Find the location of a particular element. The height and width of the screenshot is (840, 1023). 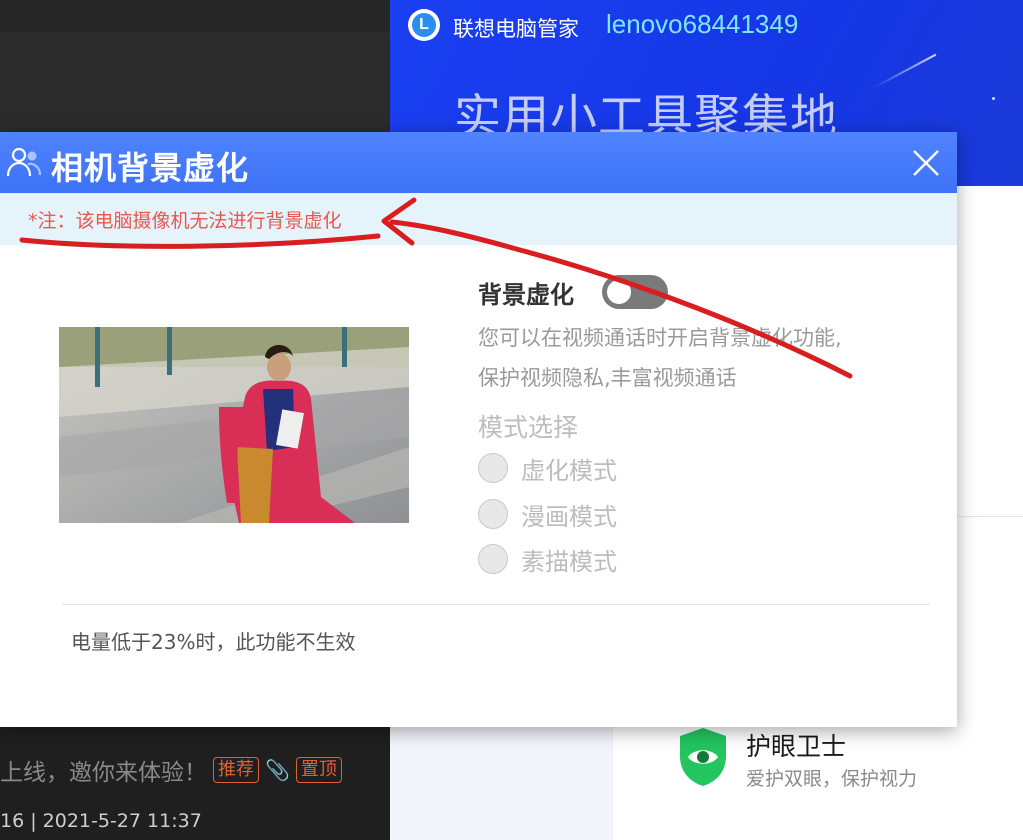

forum-header-band is located at coordinates (195, 82).